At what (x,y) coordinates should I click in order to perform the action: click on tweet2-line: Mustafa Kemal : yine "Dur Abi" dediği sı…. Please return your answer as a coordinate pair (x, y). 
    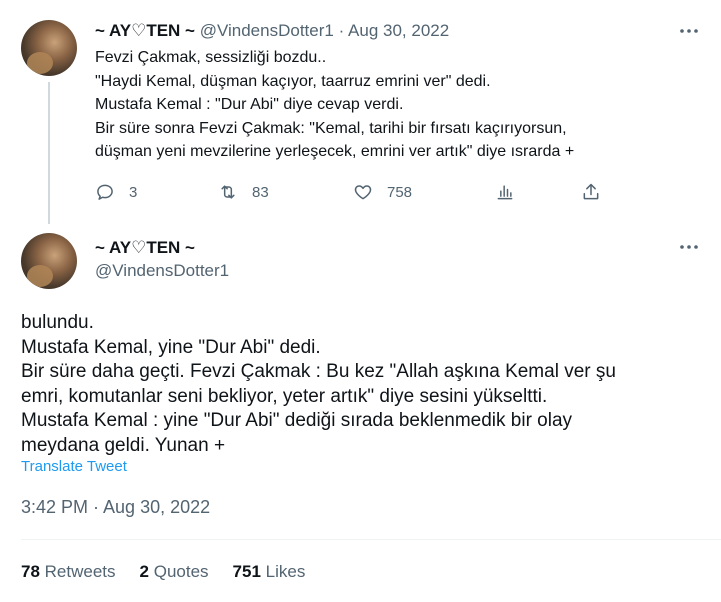
    Looking at the image, I should click on (297, 420).